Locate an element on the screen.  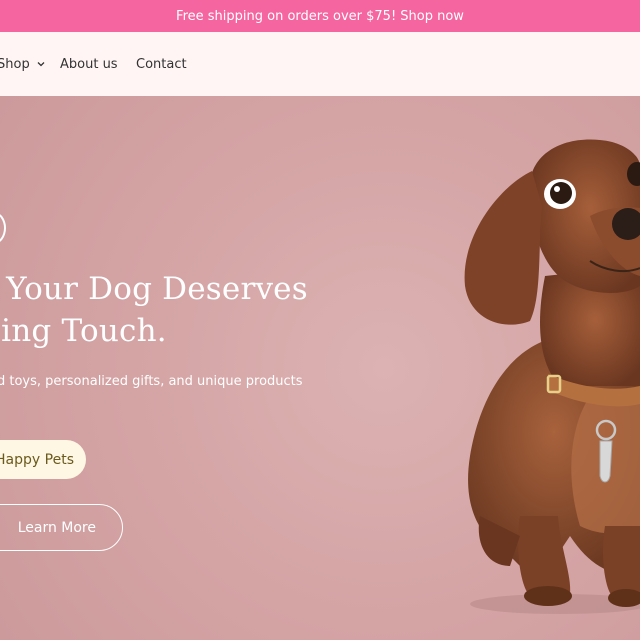
dog-ear is located at coordinates (503, 248).